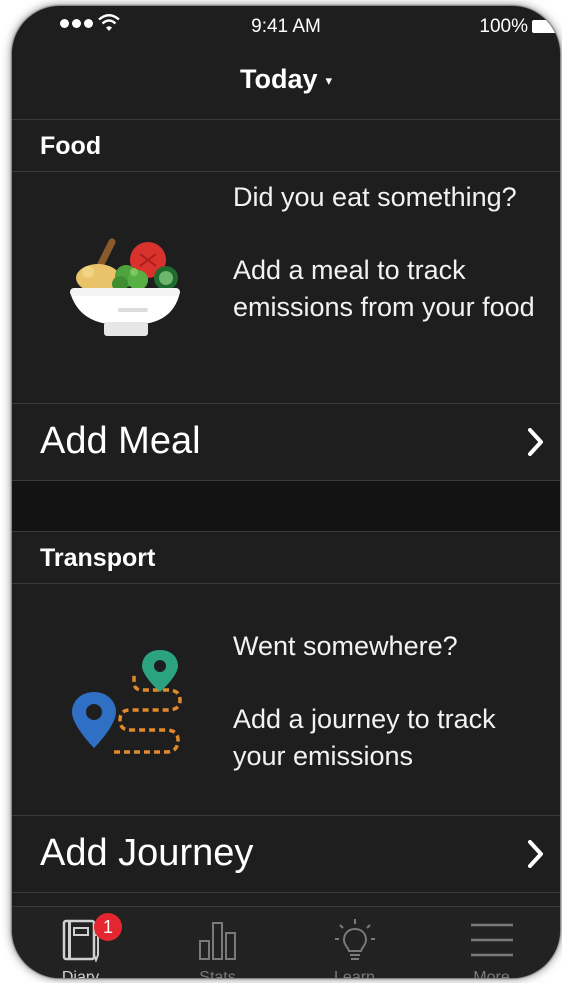 The width and height of the screenshot is (562, 983). Describe the element at coordinates (80, 942) in the screenshot. I see `tab-diary: 1 Diary` at that location.